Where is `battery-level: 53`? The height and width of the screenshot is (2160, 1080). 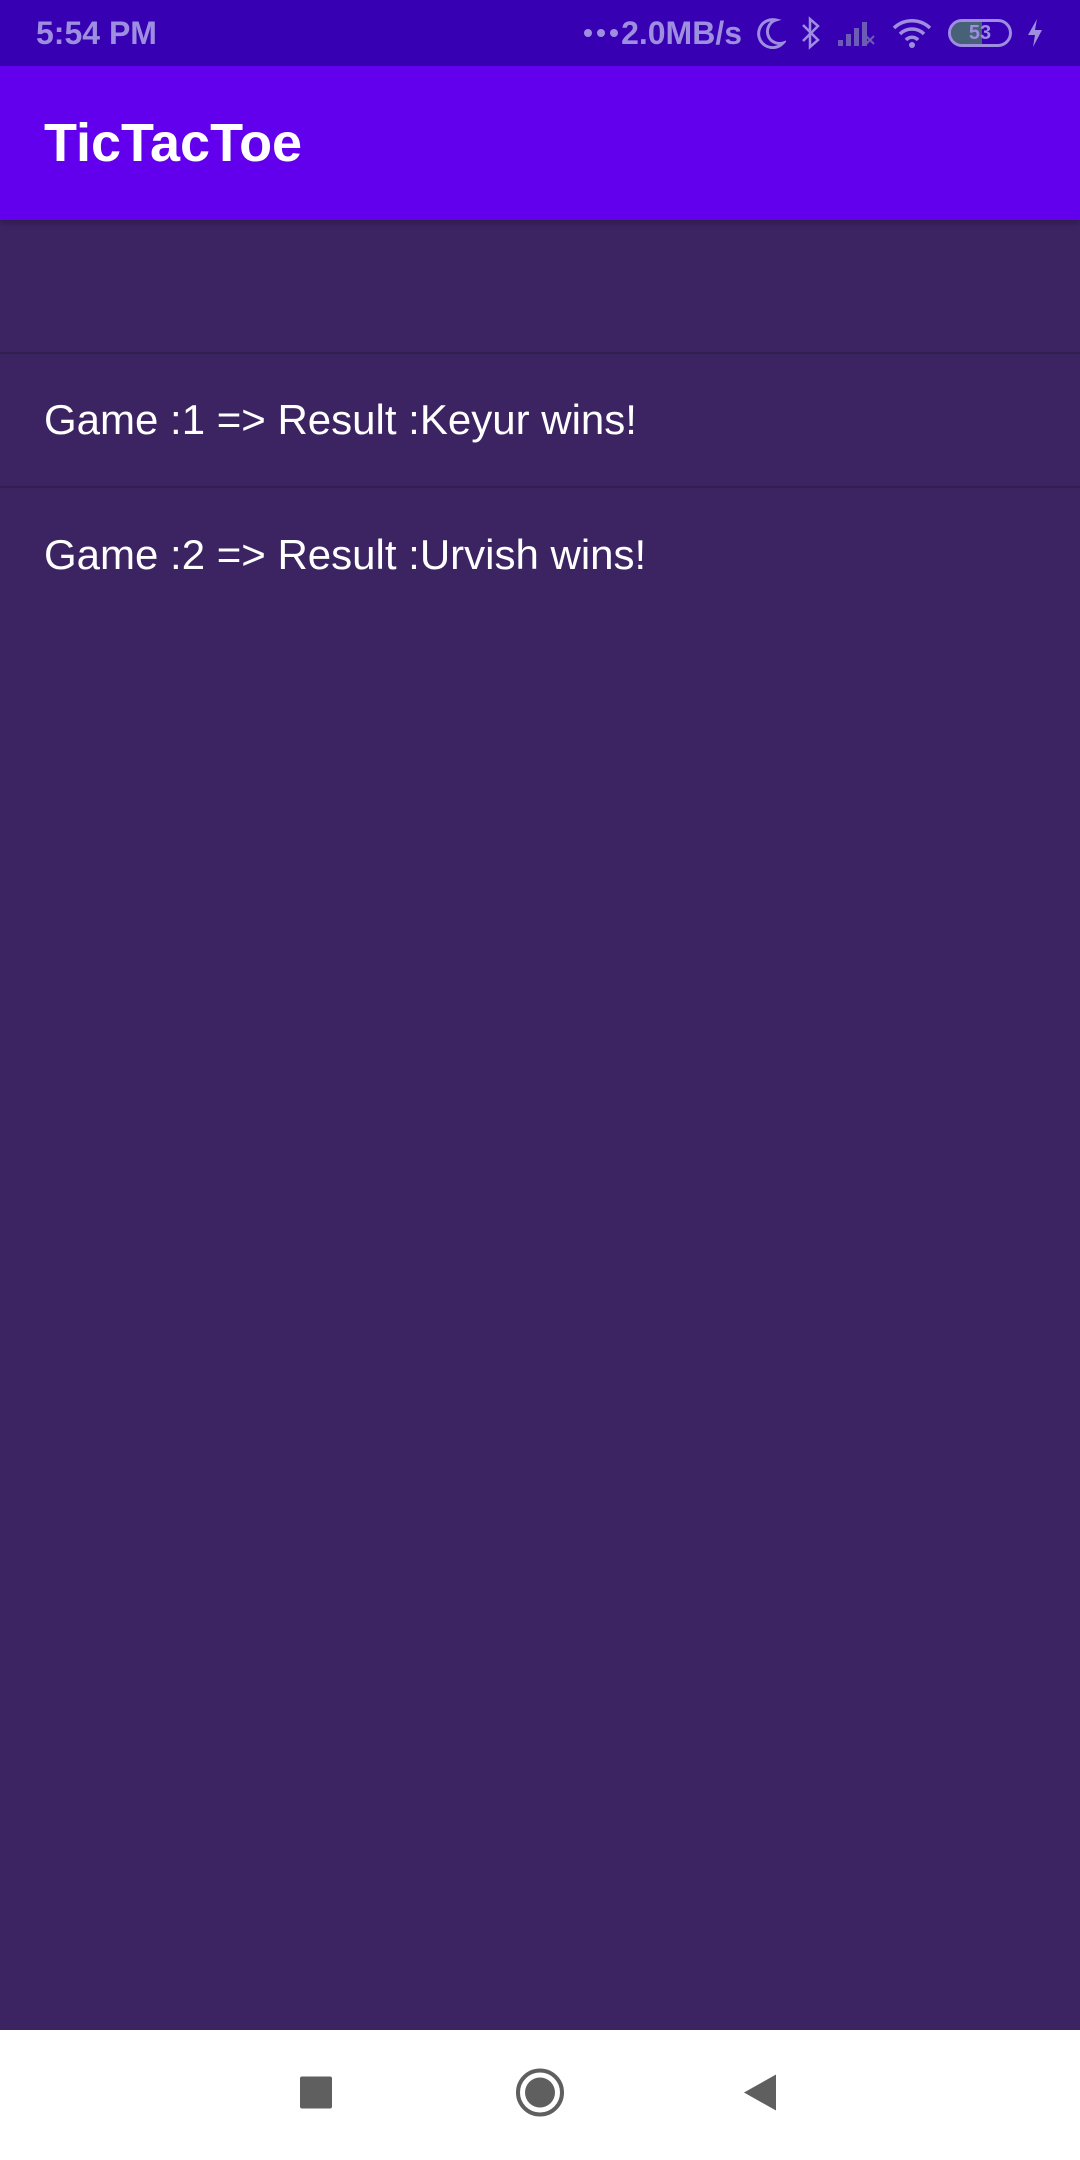 battery-level: 53 is located at coordinates (980, 32).